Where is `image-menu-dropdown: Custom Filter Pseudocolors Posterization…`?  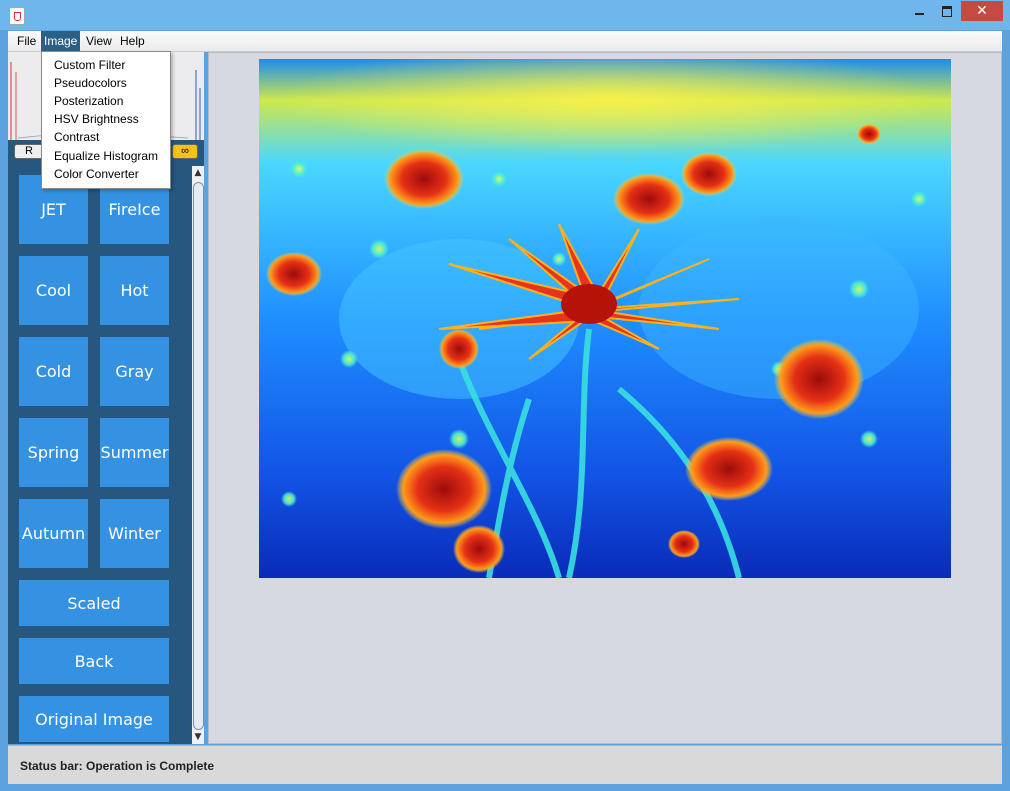 image-menu-dropdown: Custom Filter Pseudocolors Posterization… is located at coordinates (106, 120).